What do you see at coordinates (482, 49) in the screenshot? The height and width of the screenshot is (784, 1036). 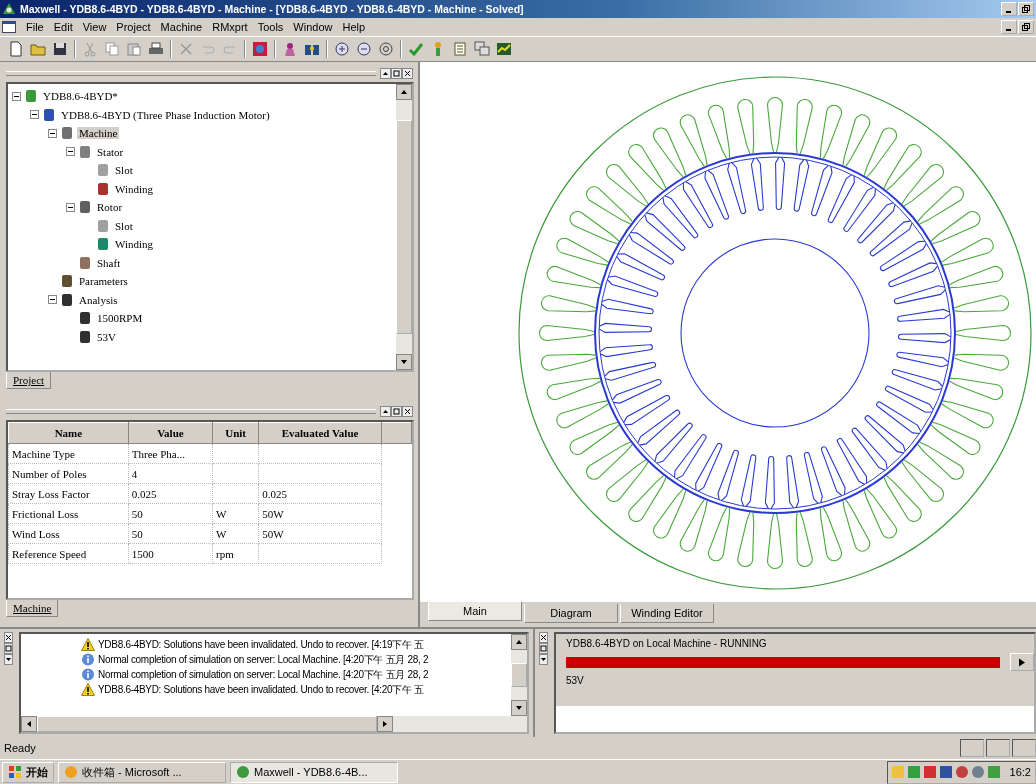 I see `windows-icon` at bounding box center [482, 49].